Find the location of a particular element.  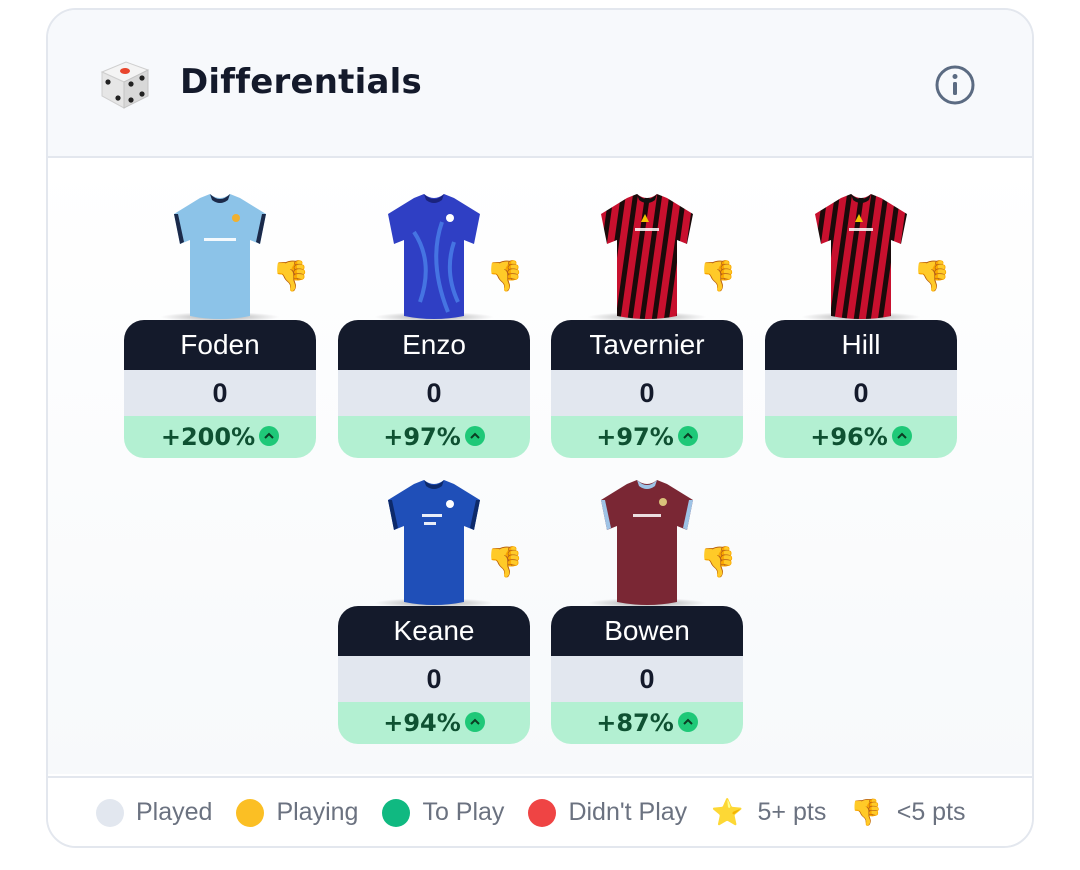

ownership-change: +96% is located at coordinates (861, 437).